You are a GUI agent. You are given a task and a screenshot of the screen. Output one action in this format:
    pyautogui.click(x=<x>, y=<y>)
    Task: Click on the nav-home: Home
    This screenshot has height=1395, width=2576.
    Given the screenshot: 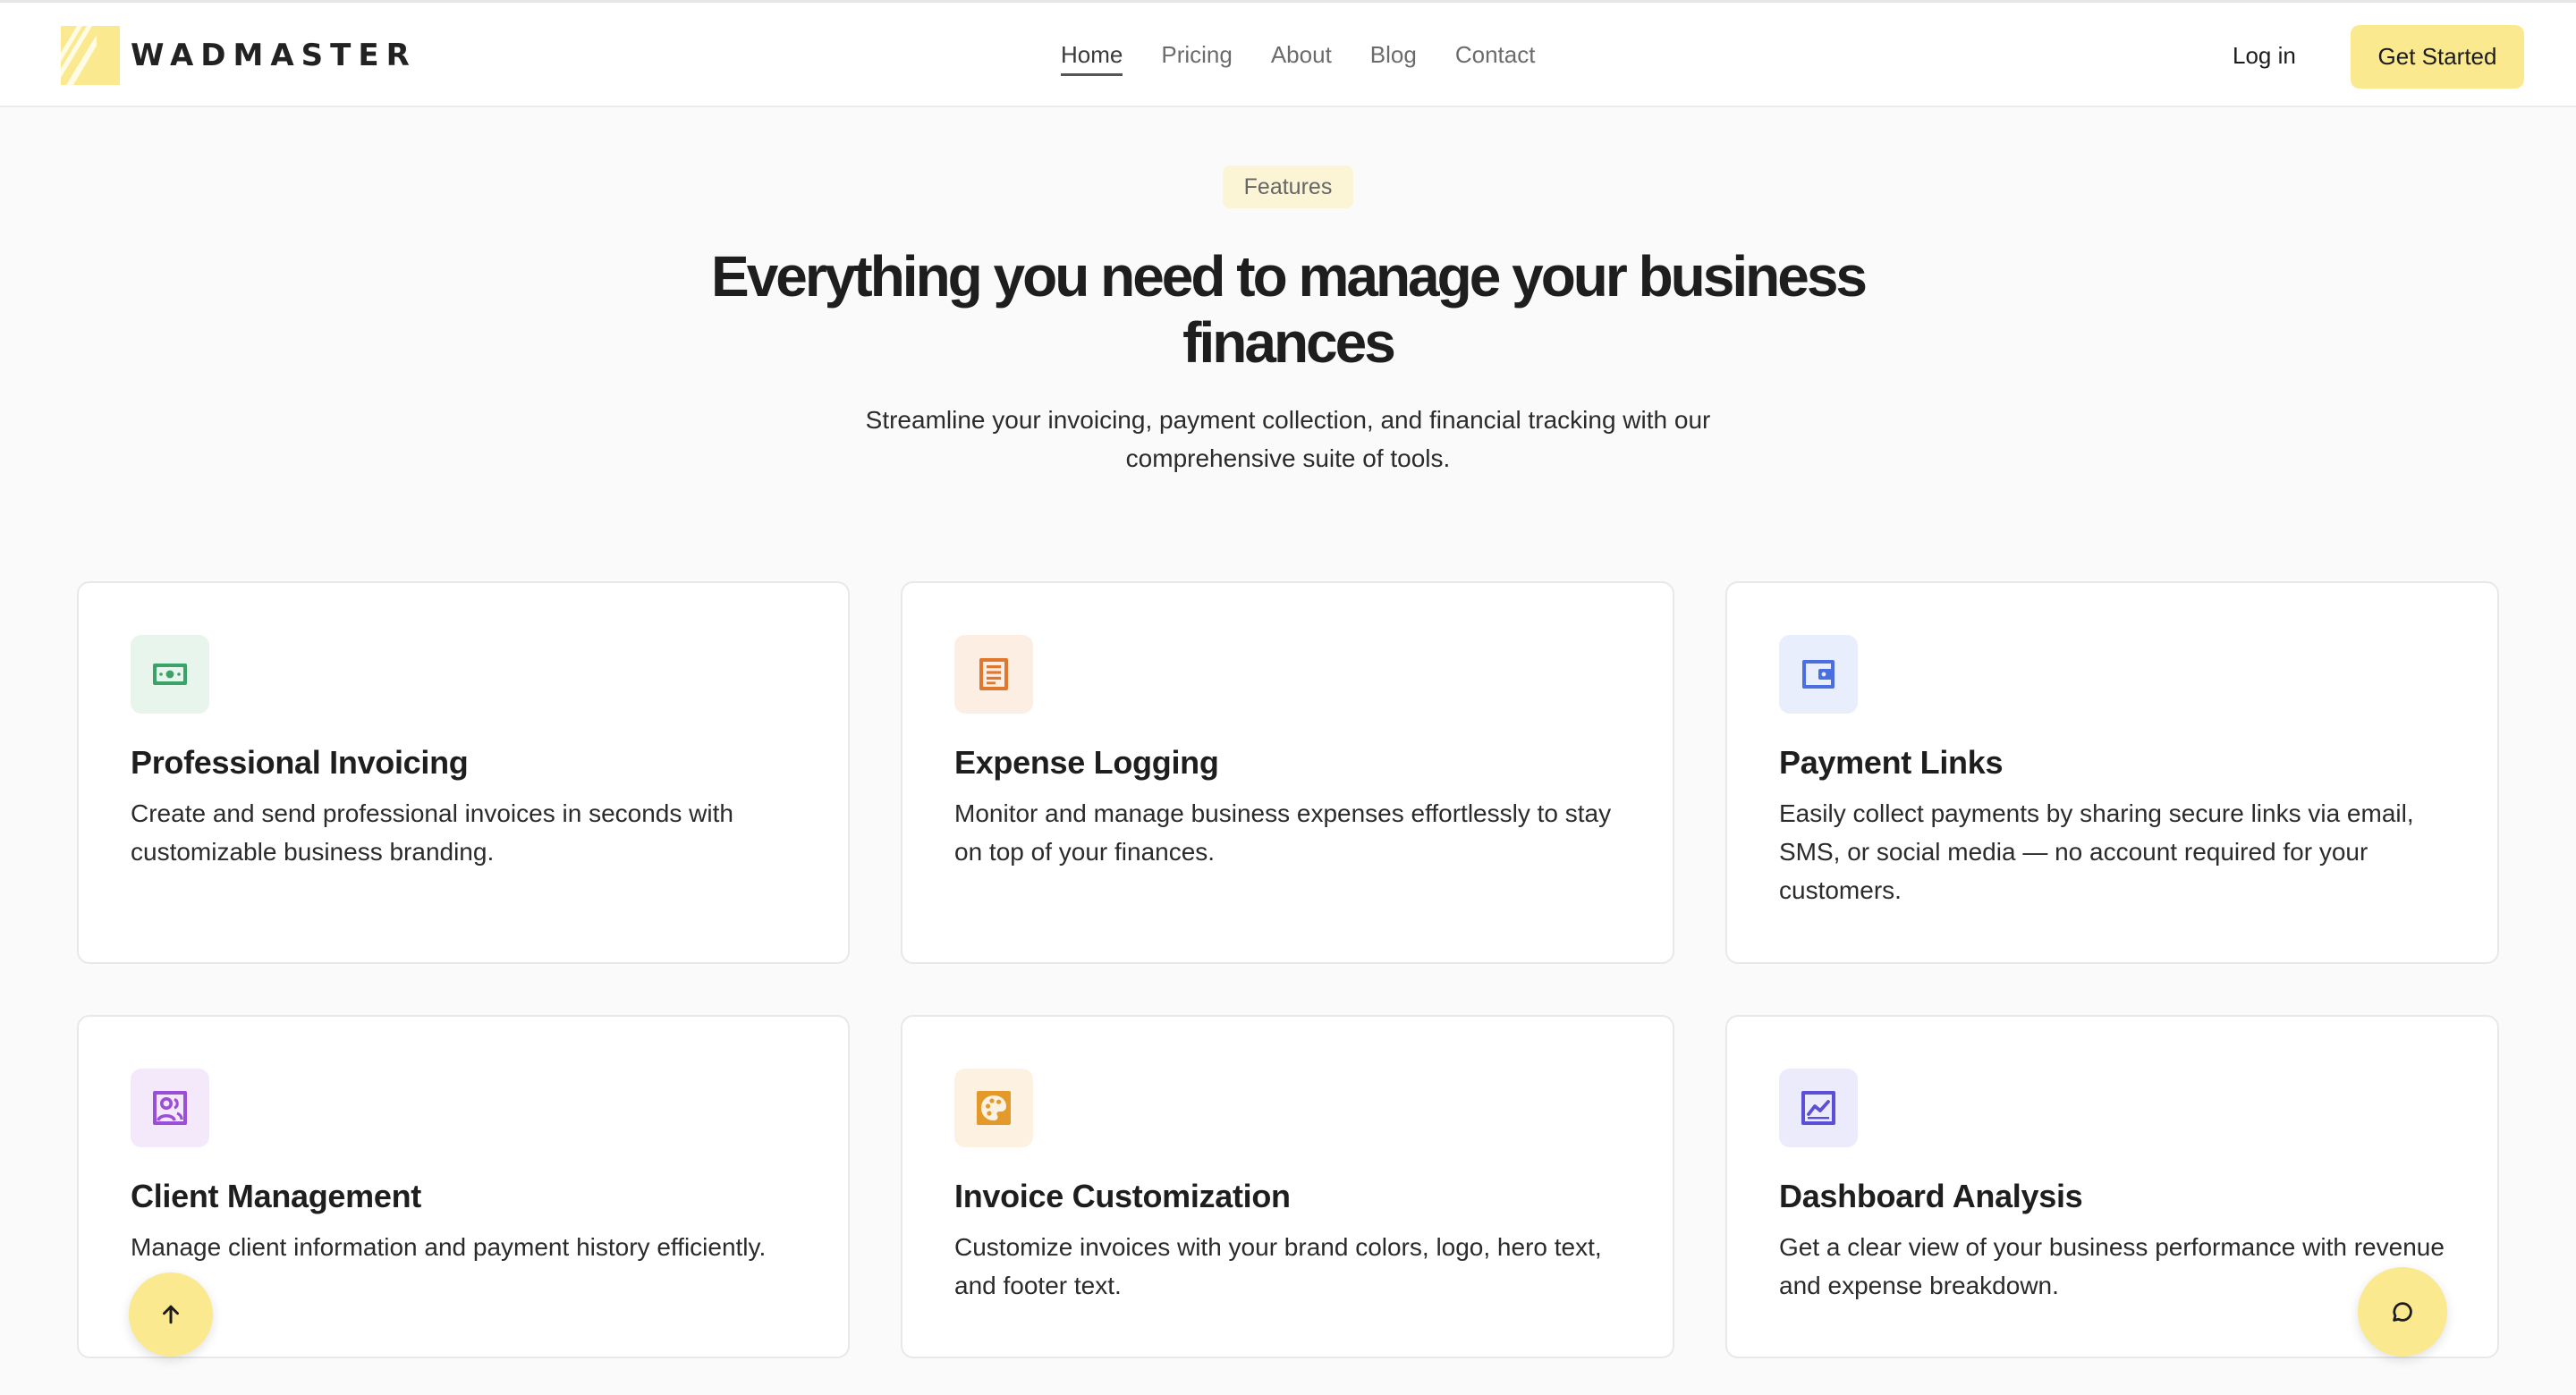 What is the action you would take?
    pyautogui.click(x=1092, y=55)
    